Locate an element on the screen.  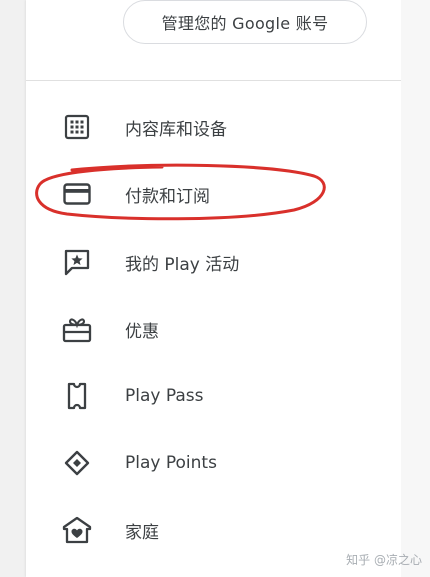
manage-google-account-button: 管理您的 Google 账号 is located at coordinates (245, 22).